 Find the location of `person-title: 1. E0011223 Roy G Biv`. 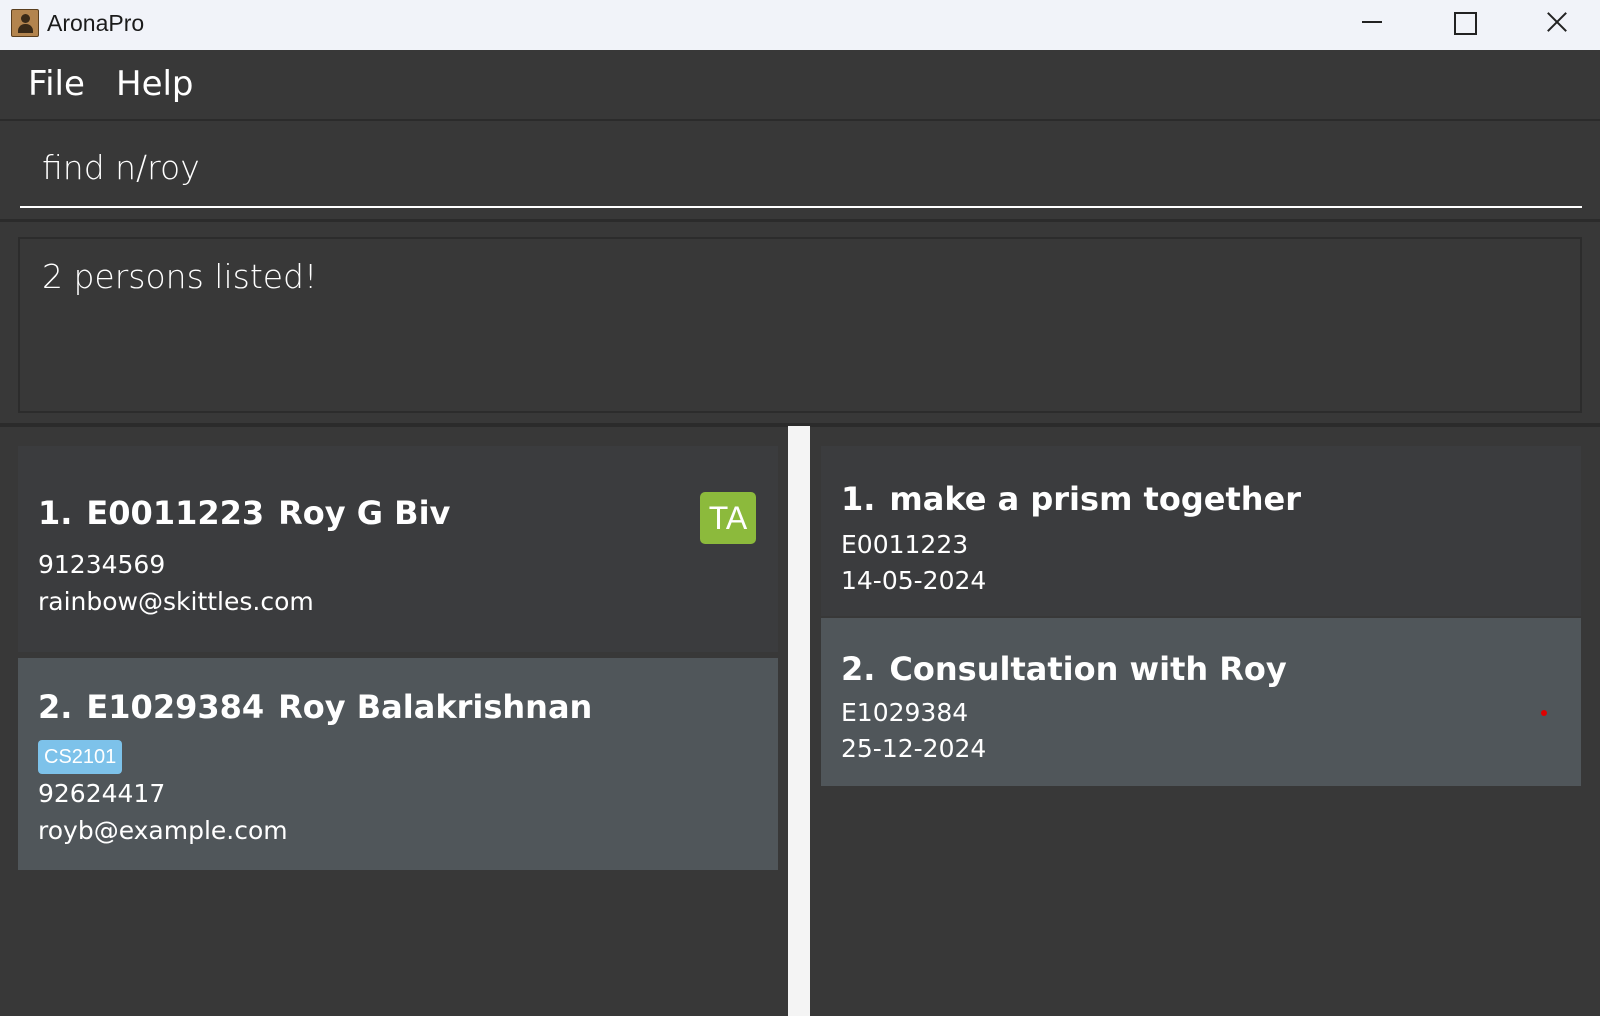

person-title: 1. E0011223 Roy G Biv is located at coordinates (251, 513).